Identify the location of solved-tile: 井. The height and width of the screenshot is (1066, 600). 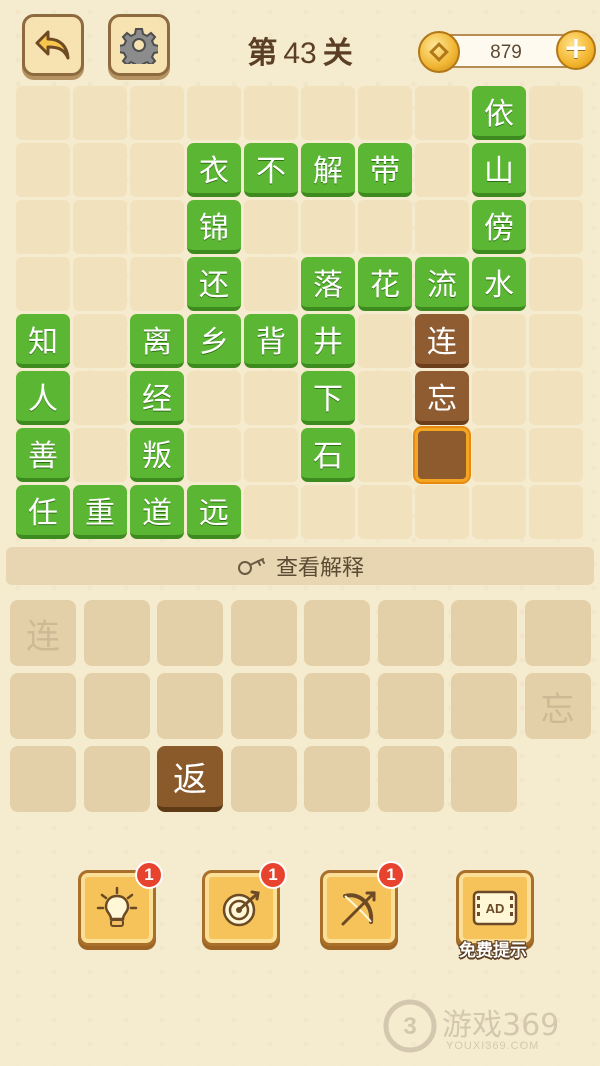
(328, 341).